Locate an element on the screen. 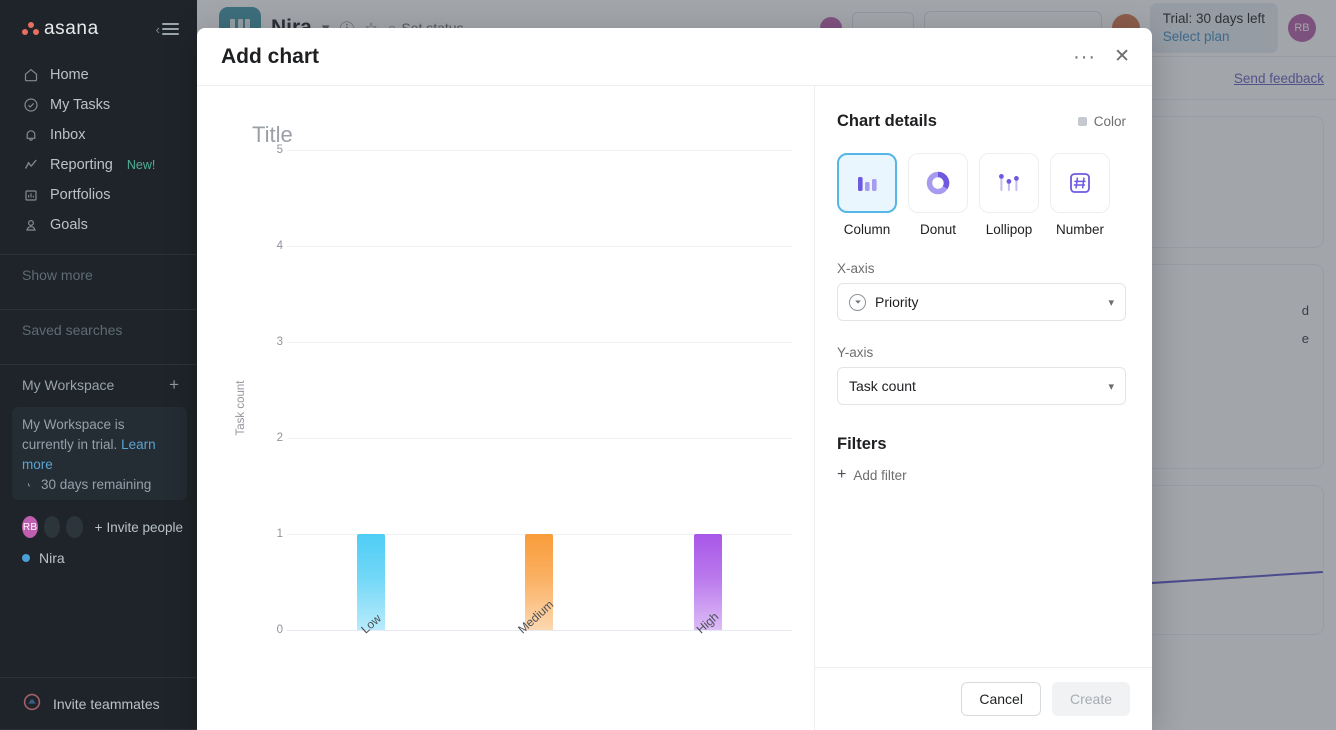 This screenshot has height=730, width=1336. y-axis-tick: 5 is located at coordinates (279, 150).